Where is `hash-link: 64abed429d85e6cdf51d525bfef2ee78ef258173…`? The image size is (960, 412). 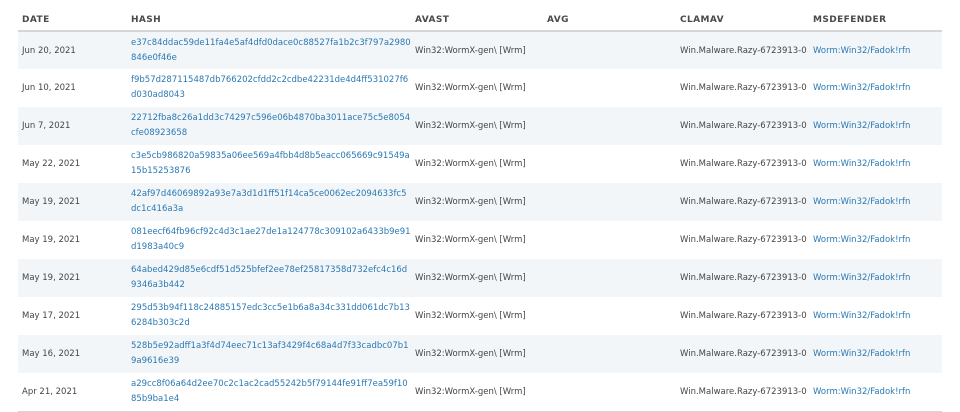 hash-link: 64abed429d85e6cdf51d525bfef2ee78ef258173… is located at coordinates (271, 278).